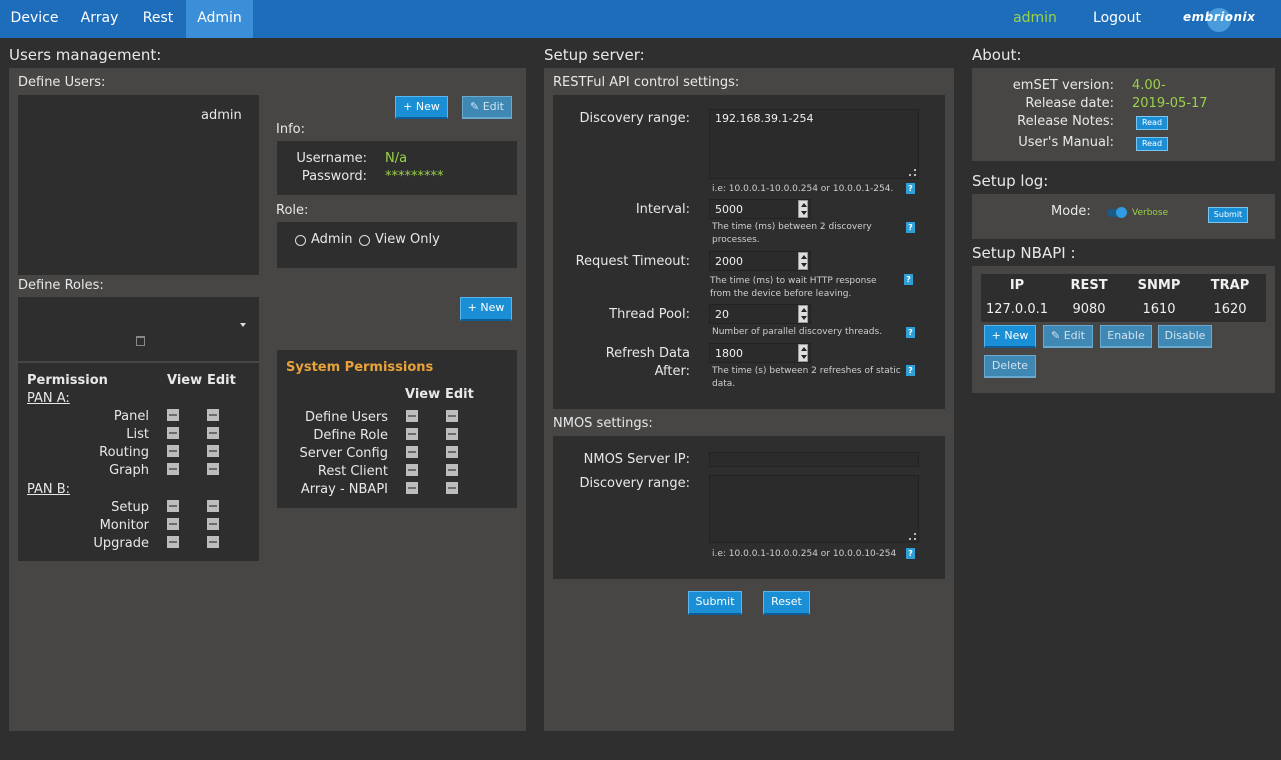  I want to click on users-manual-read-button: Read, so click(1152, 144).